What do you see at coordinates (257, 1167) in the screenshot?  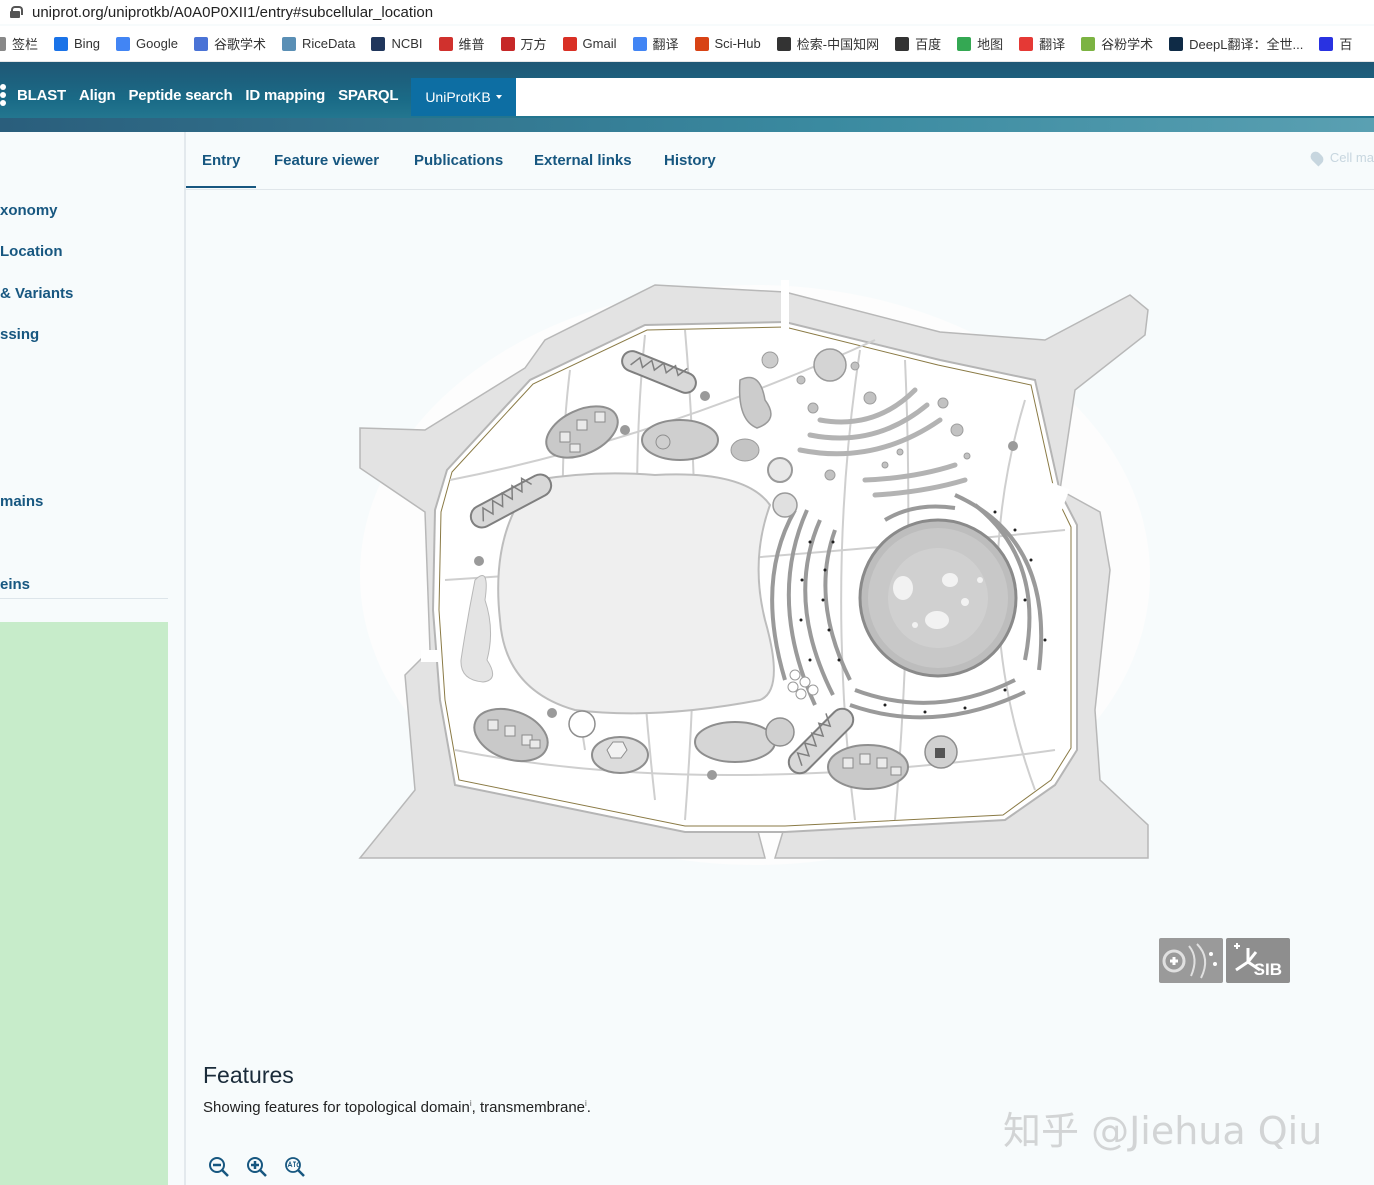 I see `zoom-in-icon` at bounding box center [257, 1167].